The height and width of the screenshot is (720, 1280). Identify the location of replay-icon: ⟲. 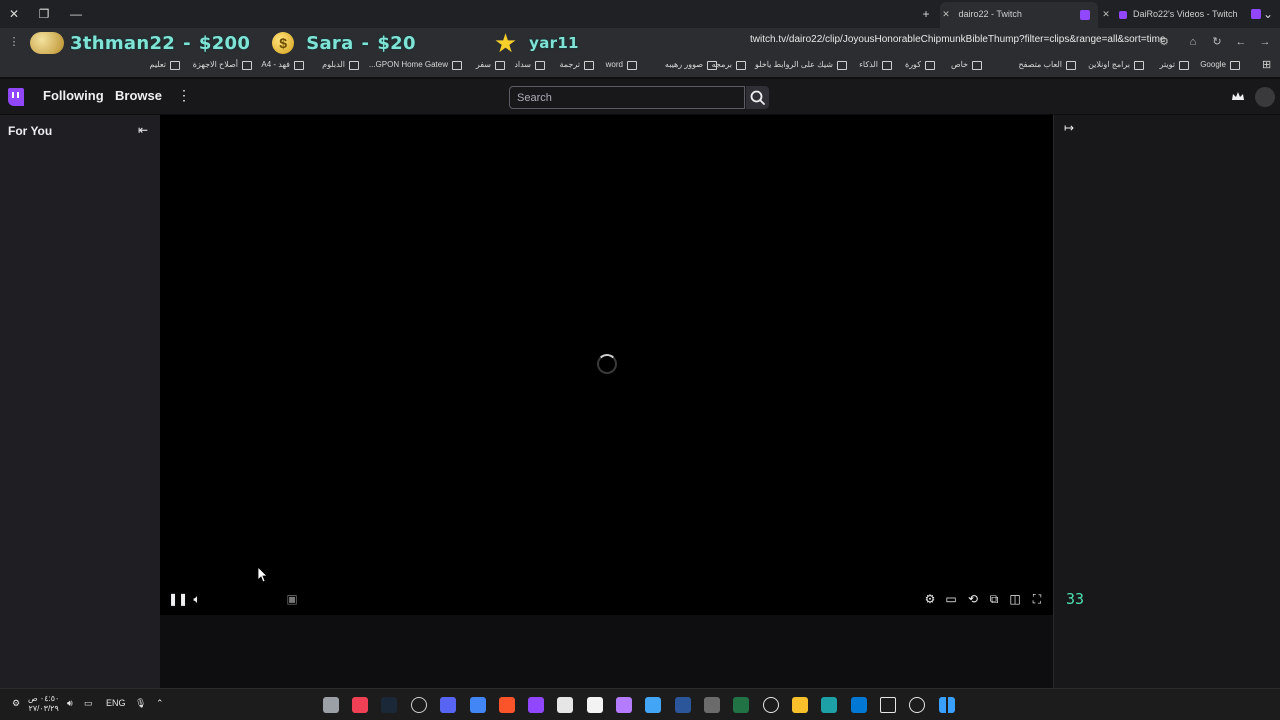
(973, 599).